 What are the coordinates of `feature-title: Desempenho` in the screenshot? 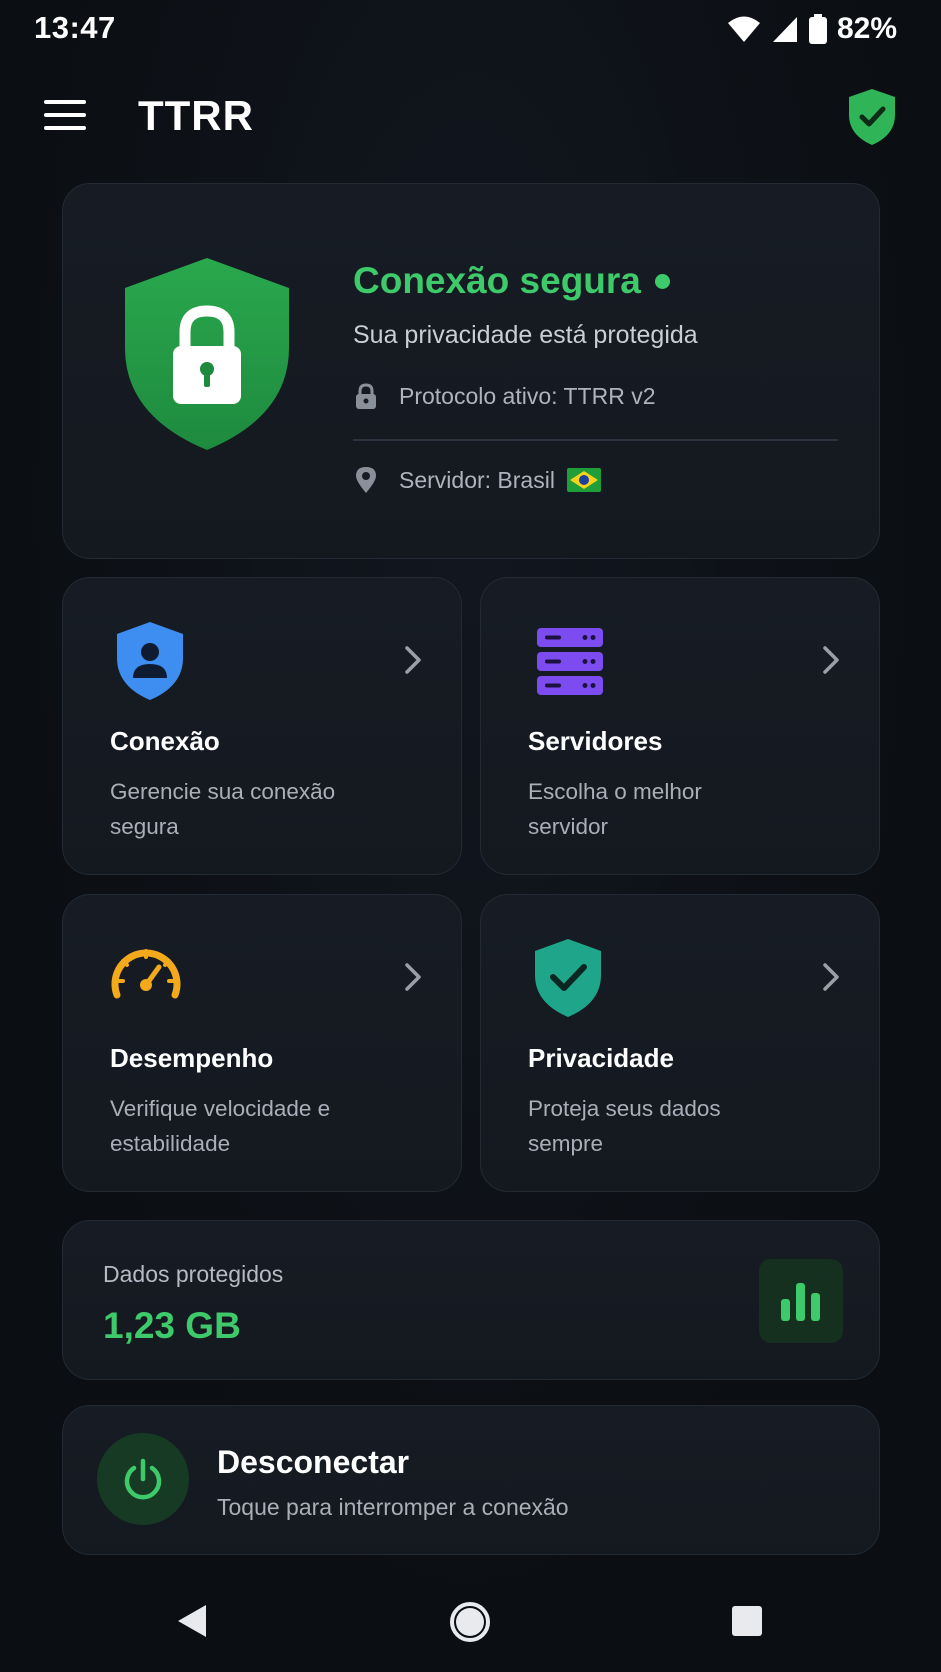 It's located at (192, 1058).